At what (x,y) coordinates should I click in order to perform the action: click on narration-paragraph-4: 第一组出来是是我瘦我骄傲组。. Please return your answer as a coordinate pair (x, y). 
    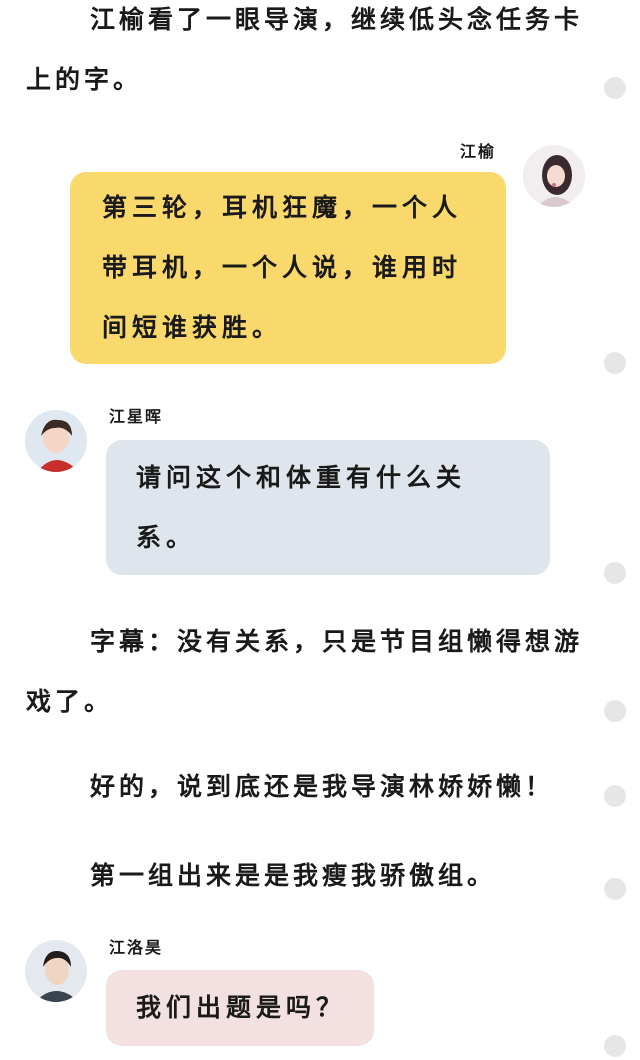
    Looking at the image, I should click on (293, 875).